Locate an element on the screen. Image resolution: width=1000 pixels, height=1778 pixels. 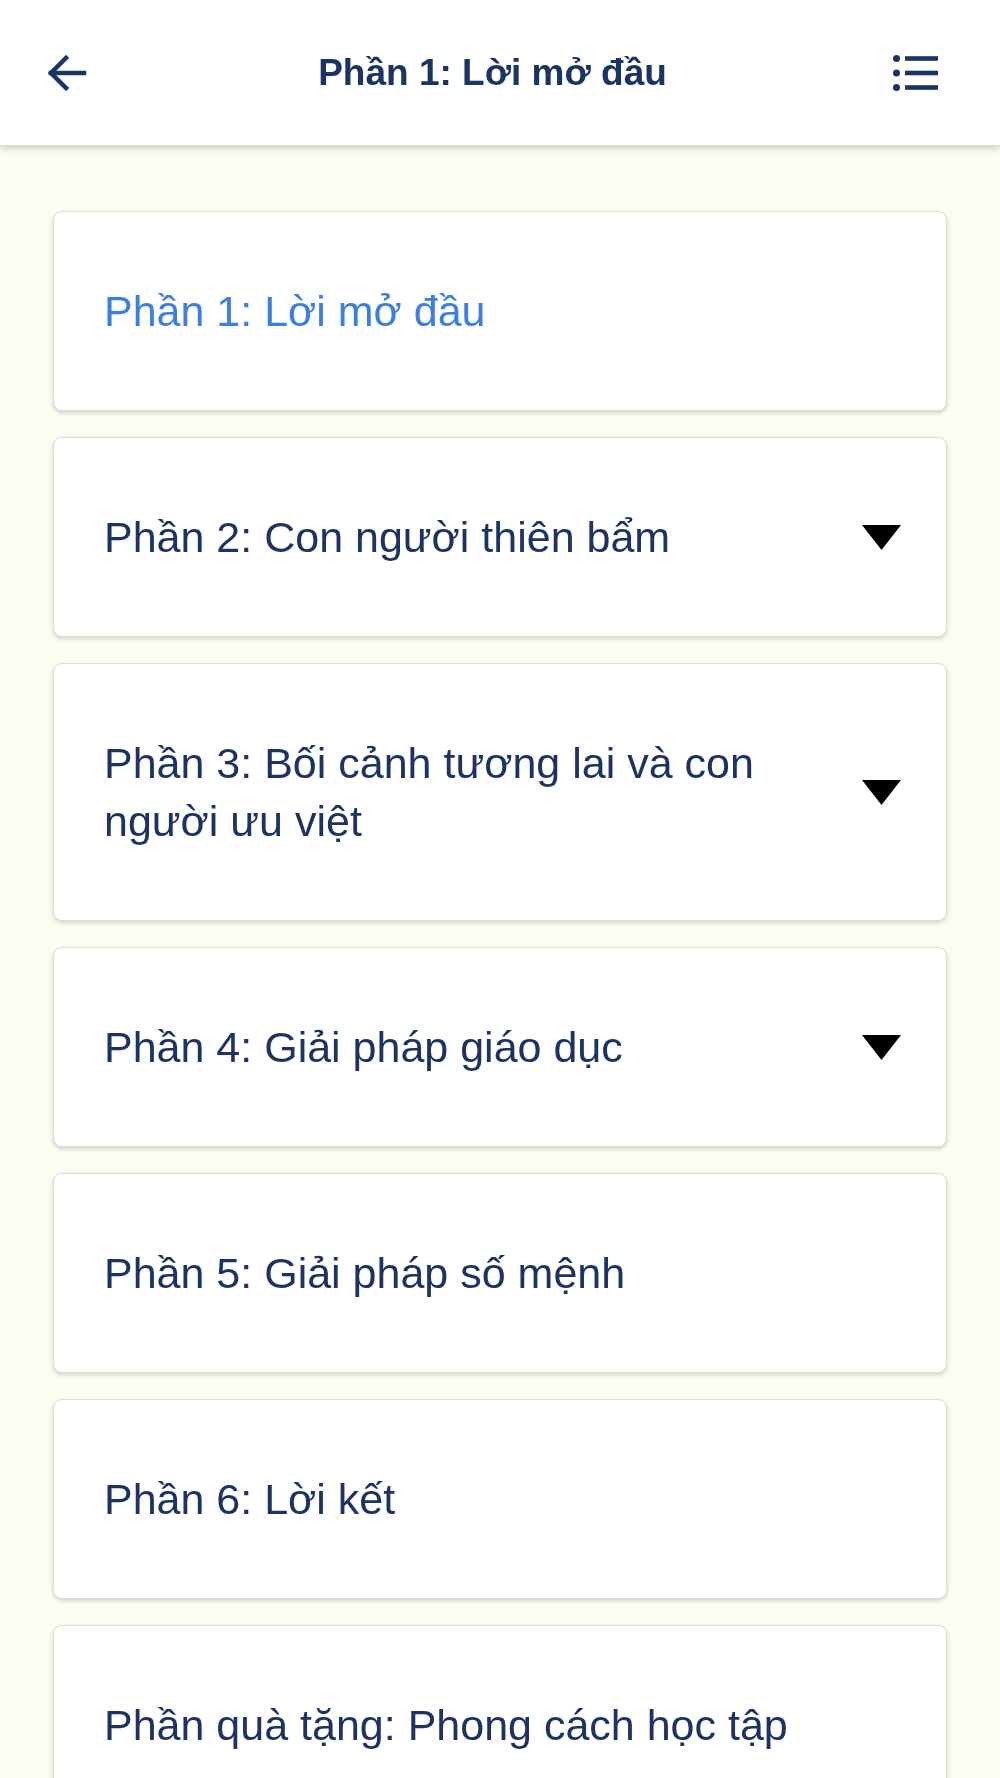
section-item: Phần 6: Lời kết is located at coordinates (500, 1499).